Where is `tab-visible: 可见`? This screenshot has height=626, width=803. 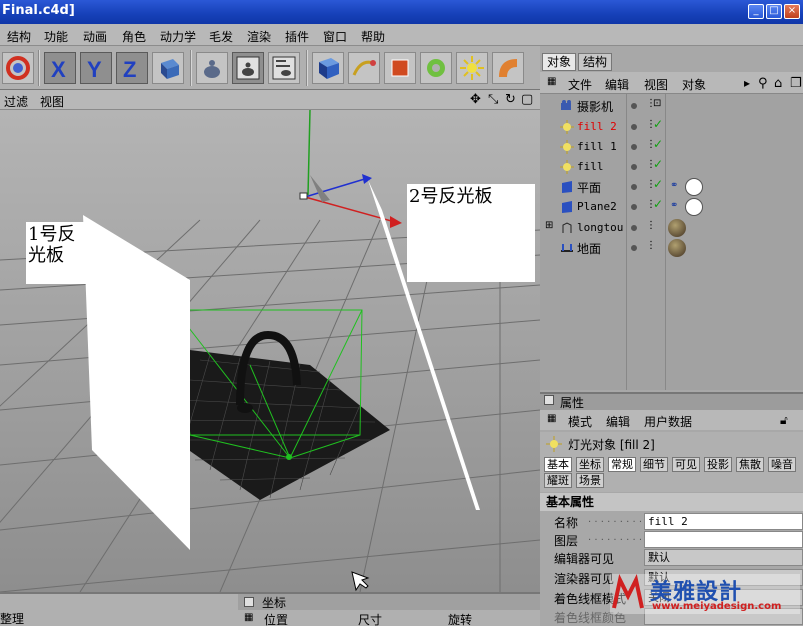
tab-visible: 可见 is located at coordinates (686, 464).